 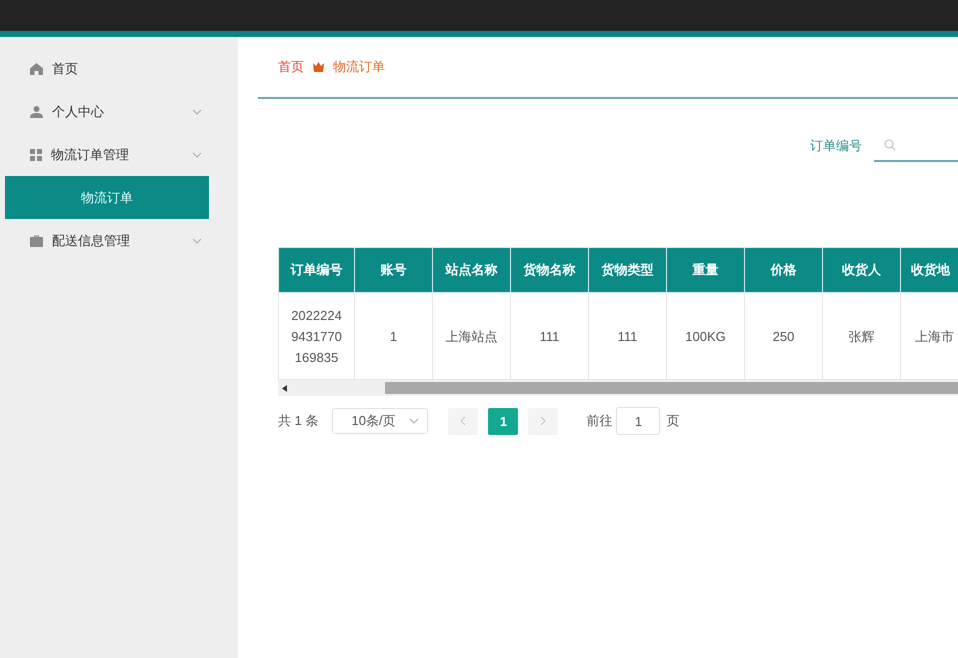 I want to click on sidebar-subitem: 物流订单, so click(x=107, y=197).